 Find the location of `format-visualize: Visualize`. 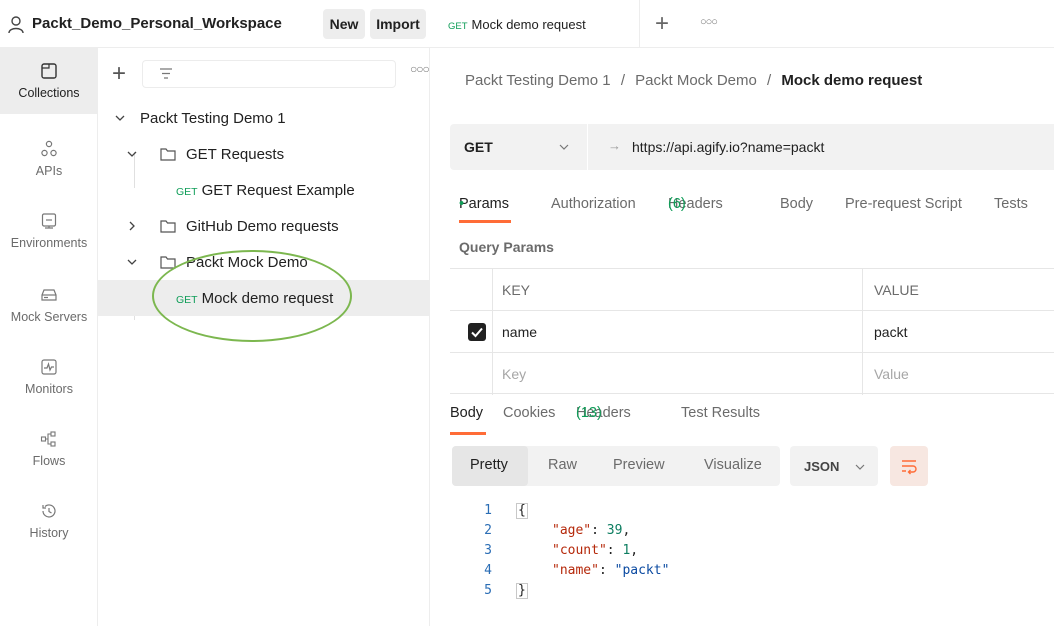

format-visualize: Visualize is located at coordinates (733, 465).